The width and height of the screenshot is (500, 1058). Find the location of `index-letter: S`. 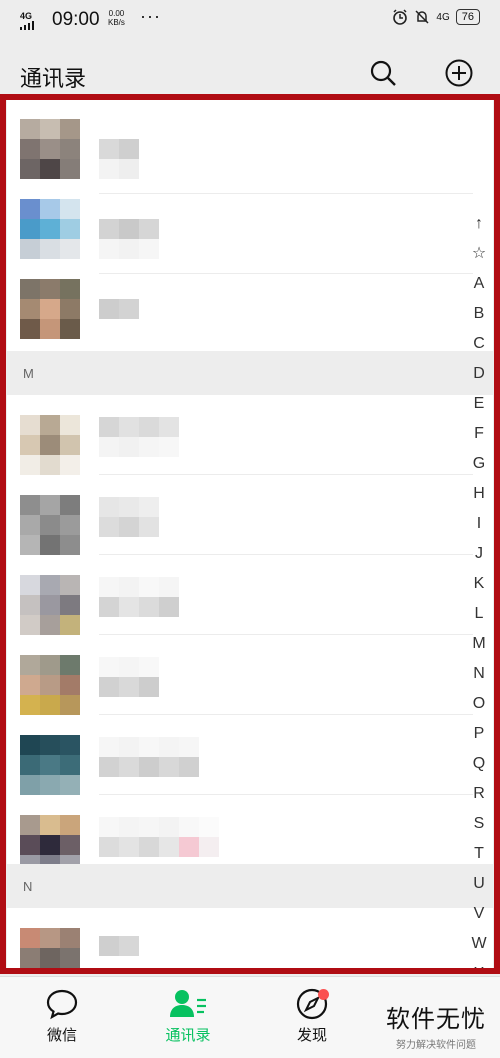

index-letter: S is located at coordinates (479, 824).